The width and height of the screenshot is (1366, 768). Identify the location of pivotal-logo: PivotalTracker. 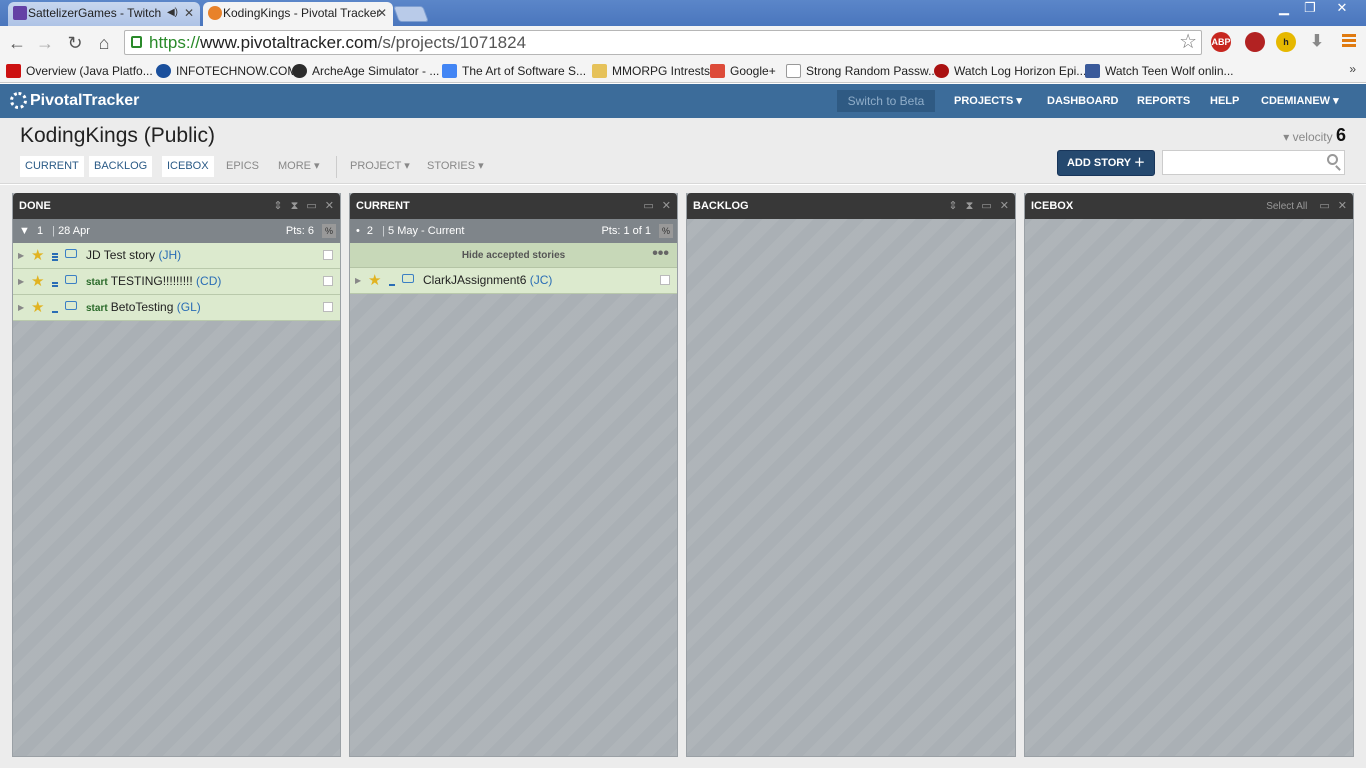
(74, 101).